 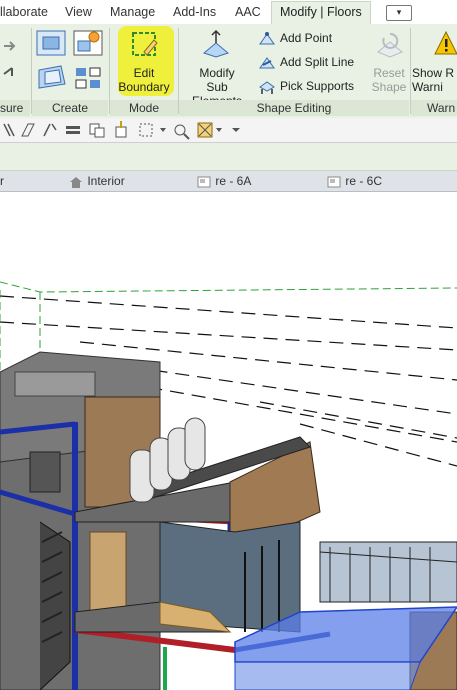 I want to click on show-warnings-button: Show R Warni, so click(x=434, y=80).